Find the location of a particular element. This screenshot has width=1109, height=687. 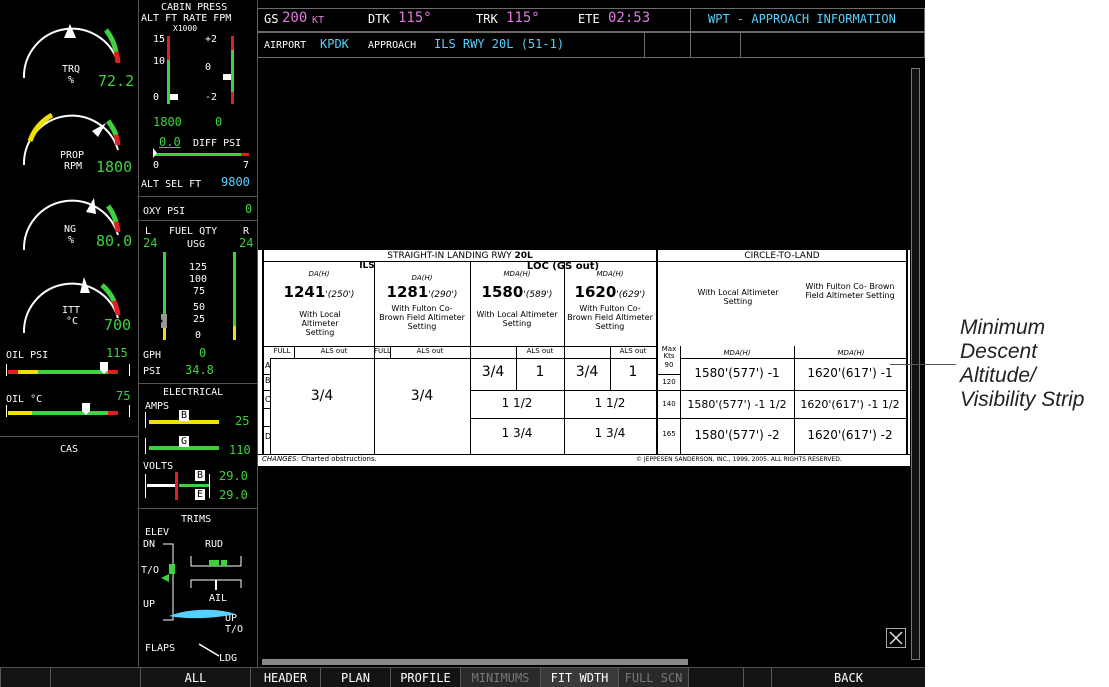

loc-d-fulton: 1 3/4 is located at coordinates (610, 433).